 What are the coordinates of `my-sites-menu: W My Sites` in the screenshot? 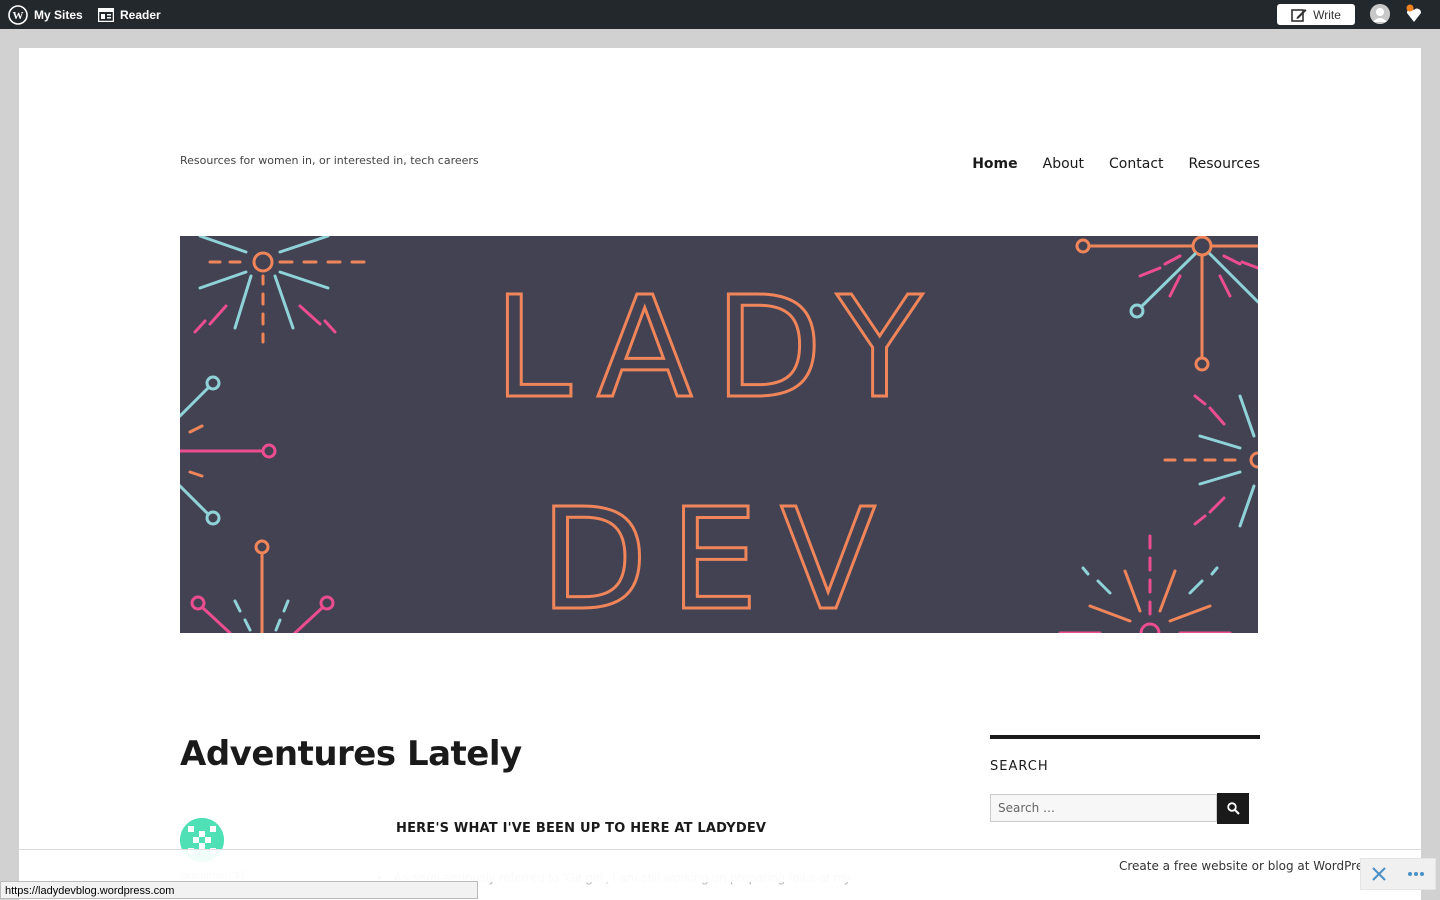 It's located at (45, 14).